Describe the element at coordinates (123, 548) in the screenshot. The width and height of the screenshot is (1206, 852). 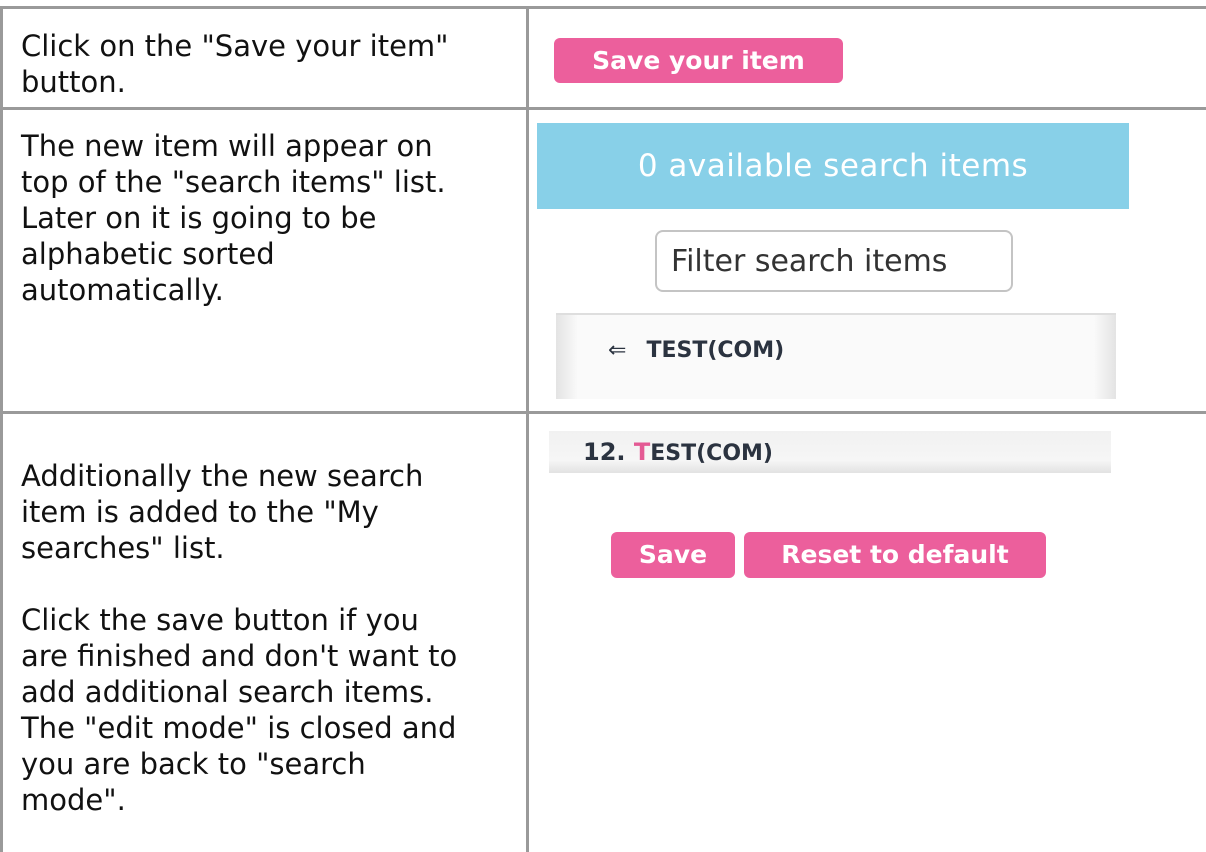
I see `instruction-line: searches" list.` at that location.